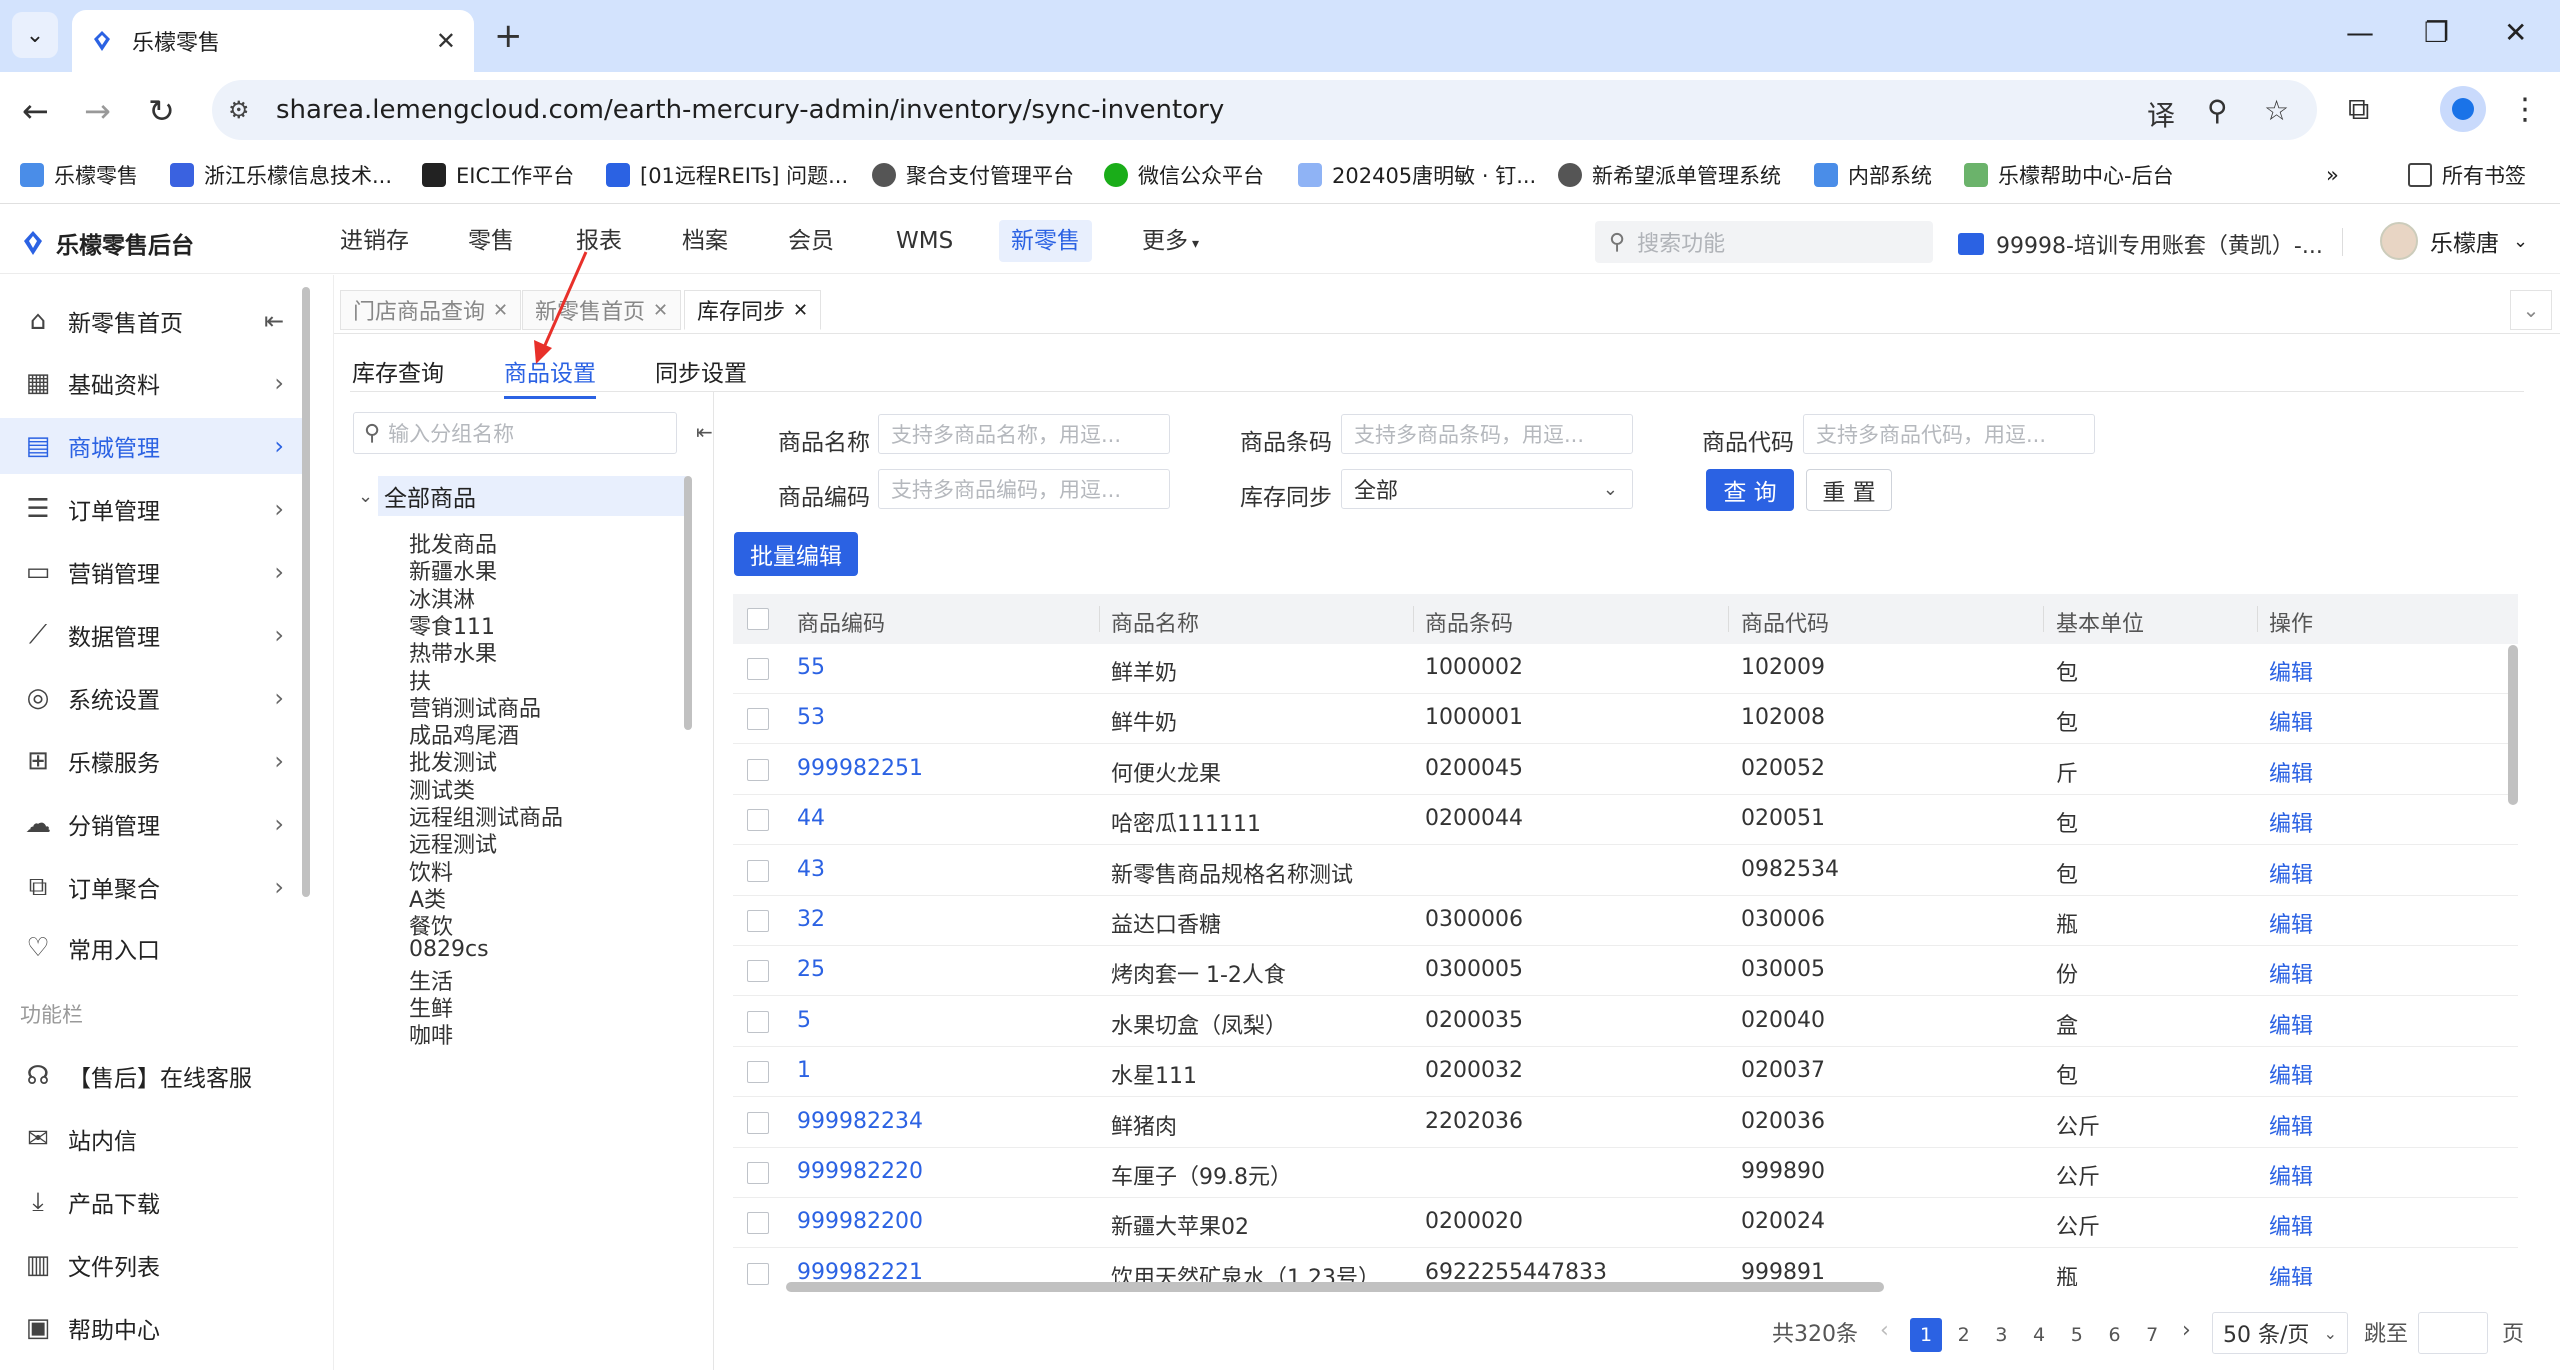  I want to click on column-header: 基本单位, so click(2100, 622).